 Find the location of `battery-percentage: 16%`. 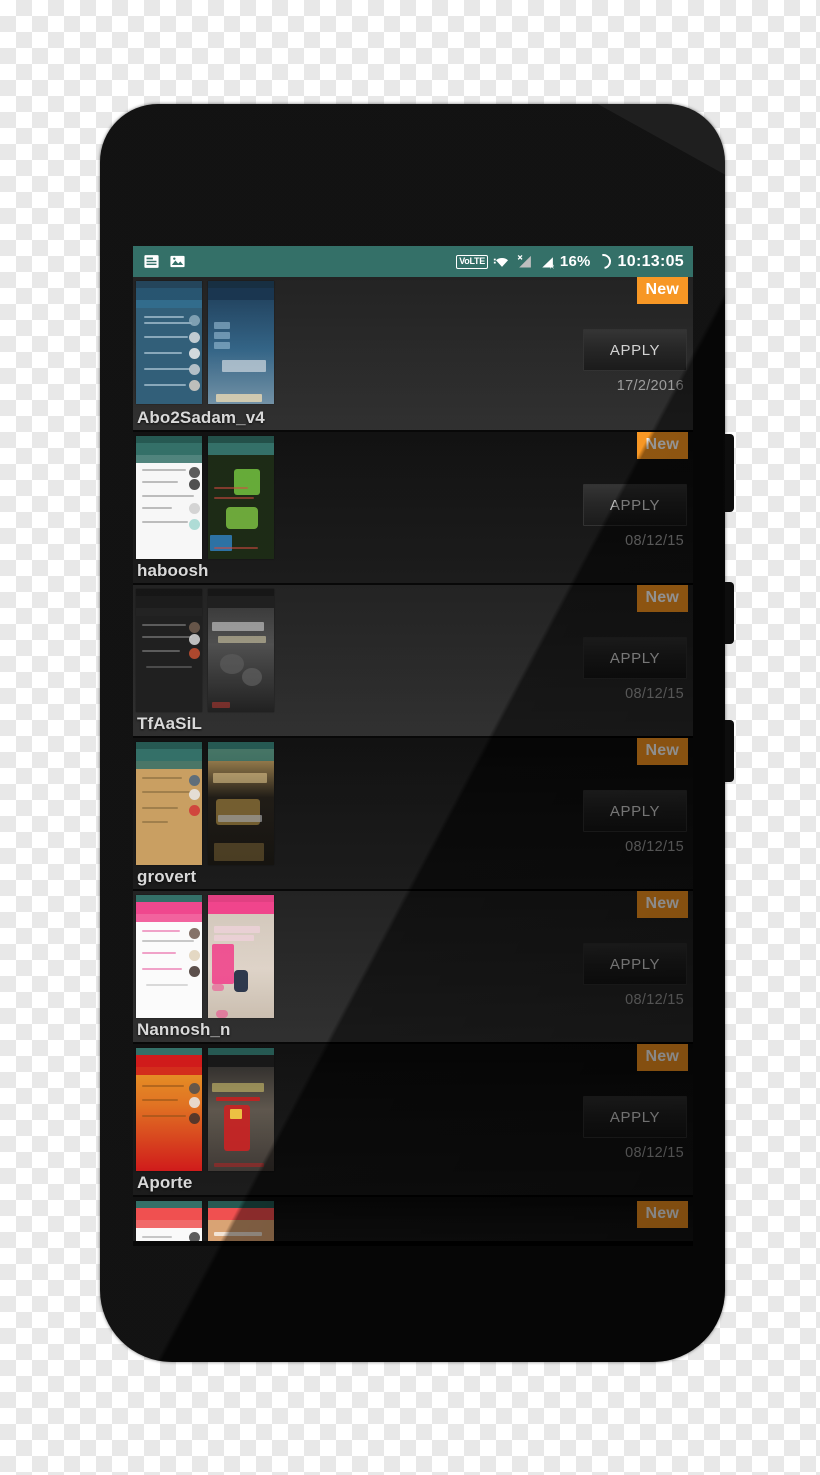

battery-percentage: 16% is located at coordinates (575, 261).